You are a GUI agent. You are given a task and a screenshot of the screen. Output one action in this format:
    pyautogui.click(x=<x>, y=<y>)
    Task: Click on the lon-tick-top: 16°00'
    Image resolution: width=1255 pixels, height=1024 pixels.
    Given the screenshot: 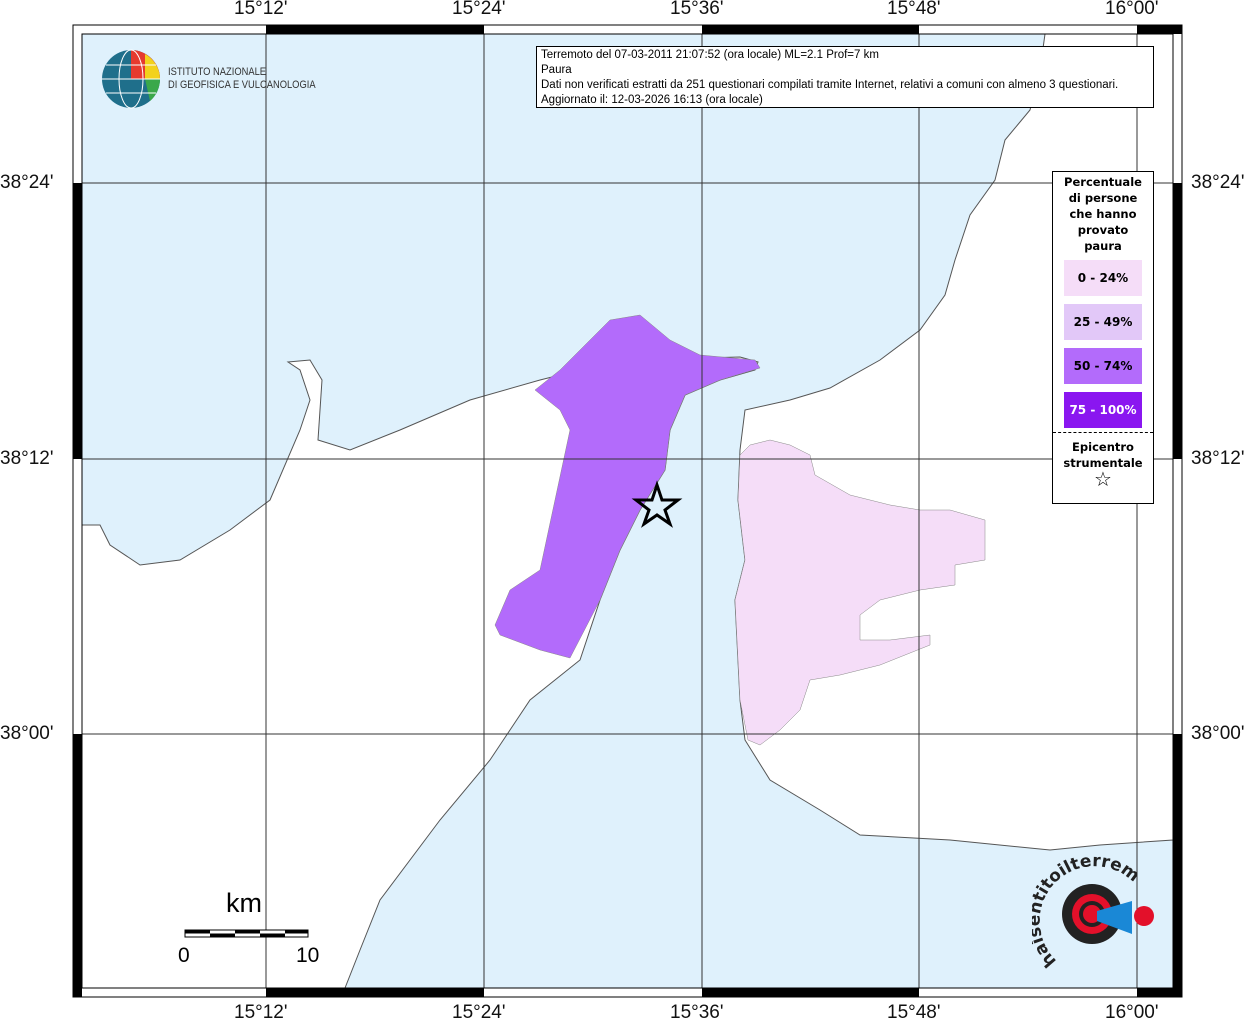 What is the action you would take?
    pyautogui.click(x=1132, y=9)
    